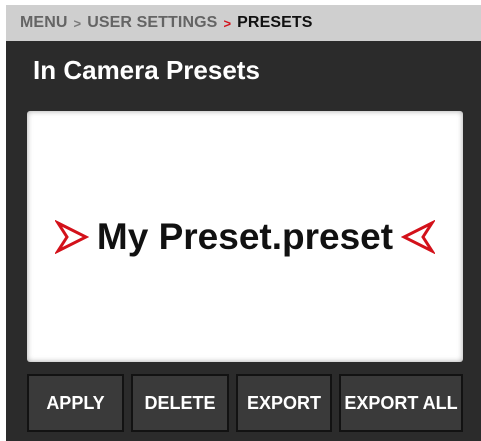 This screenshot has width=481, height=441. What do you see at coordinates (180, 403) in the screenshot?
I see `delete-button: DELETE` at bounding box center [180, 403].